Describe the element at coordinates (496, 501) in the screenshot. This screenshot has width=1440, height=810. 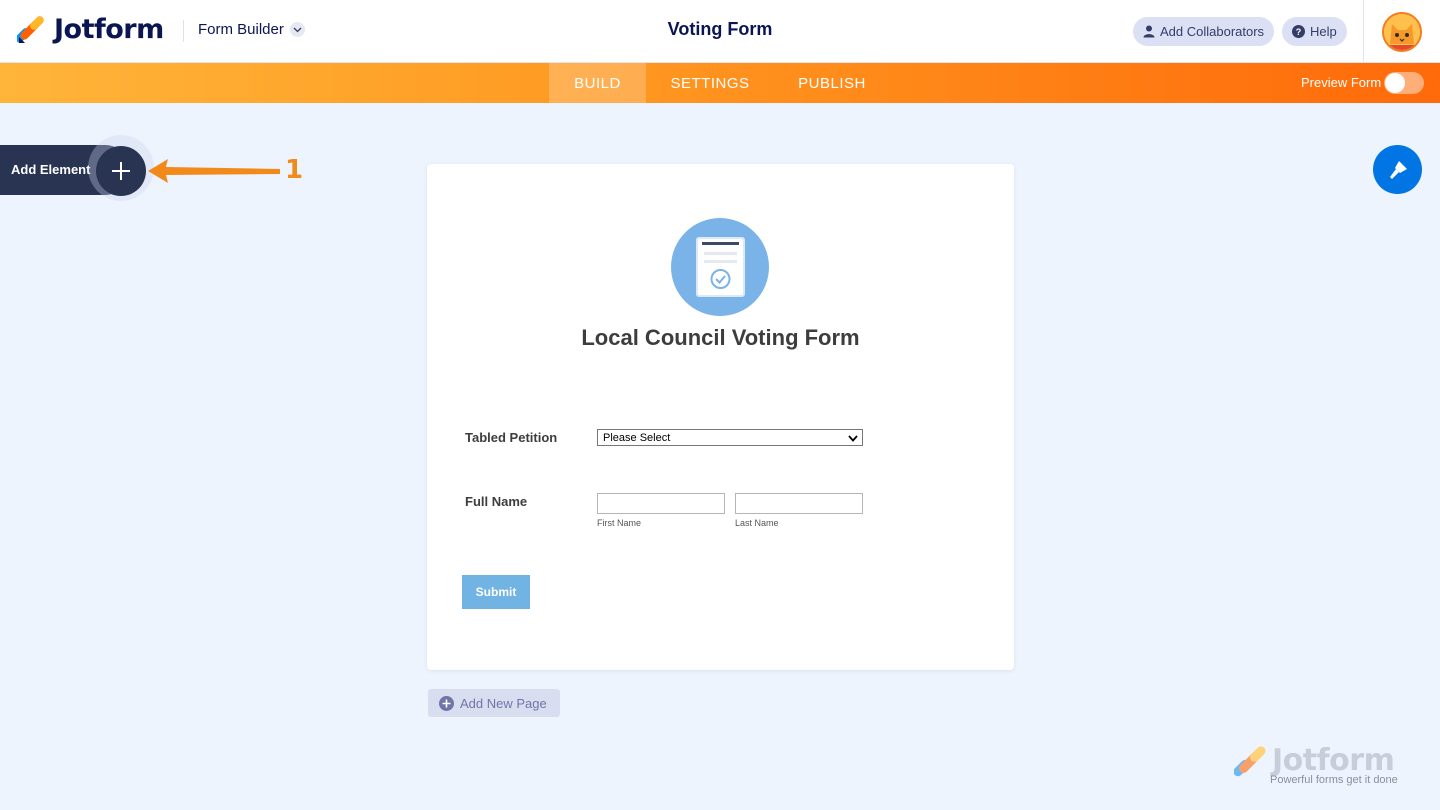
I see `full-name-label: Full Name` at that location.